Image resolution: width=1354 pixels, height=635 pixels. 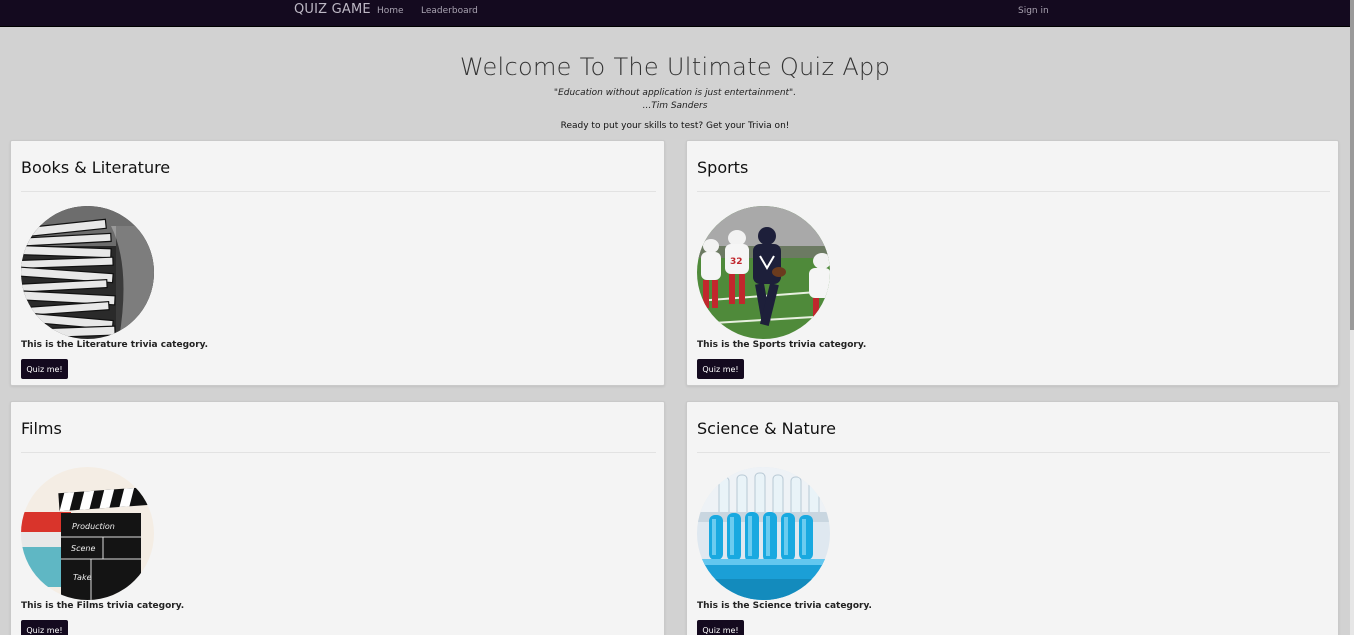 What do you see at coordinates (83, 548) in the screenshot?
I see `clapperboard-scene-text: Scene` at bounding box center [83, 548].